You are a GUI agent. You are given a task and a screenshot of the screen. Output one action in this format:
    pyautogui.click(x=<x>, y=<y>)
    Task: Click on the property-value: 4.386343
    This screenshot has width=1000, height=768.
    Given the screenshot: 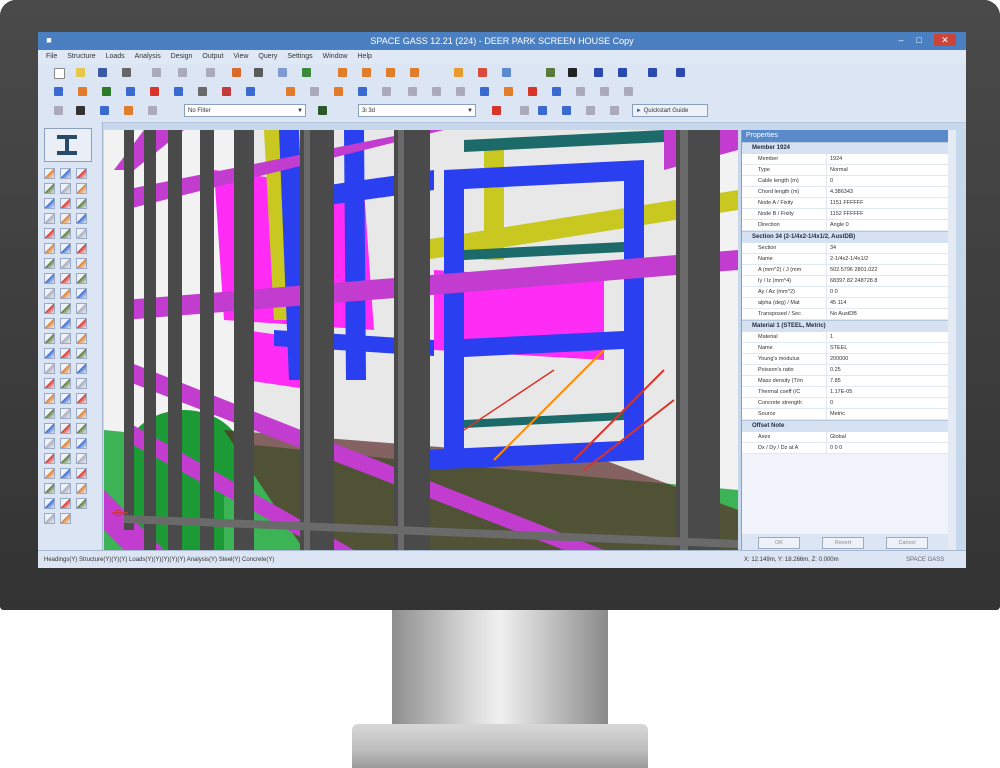 What is the action you would take?
    pyautogui.click(x=888, y=192)
    